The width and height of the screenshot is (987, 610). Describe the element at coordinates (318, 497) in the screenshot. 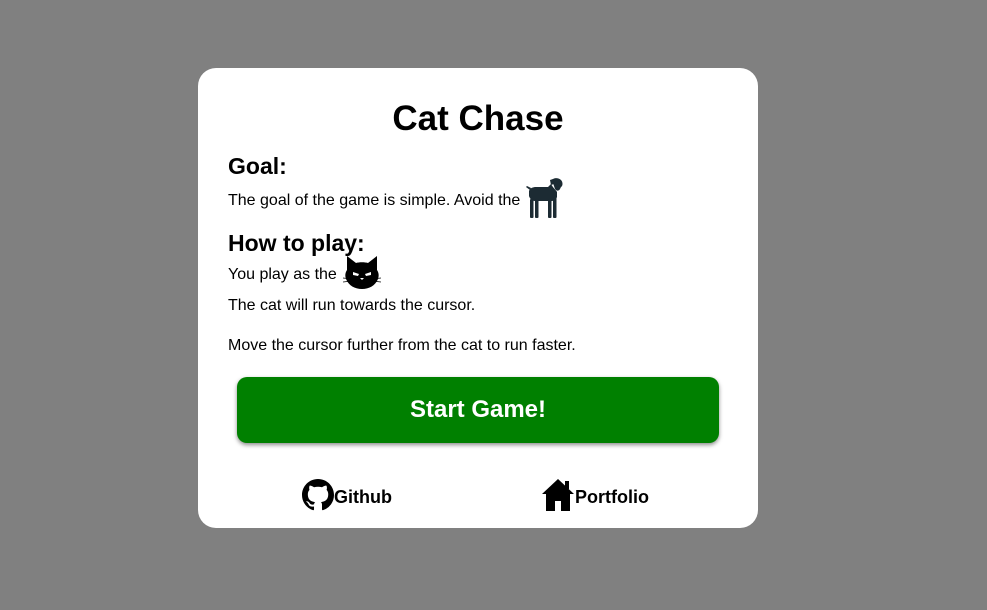

I see `github-icon` at that location.